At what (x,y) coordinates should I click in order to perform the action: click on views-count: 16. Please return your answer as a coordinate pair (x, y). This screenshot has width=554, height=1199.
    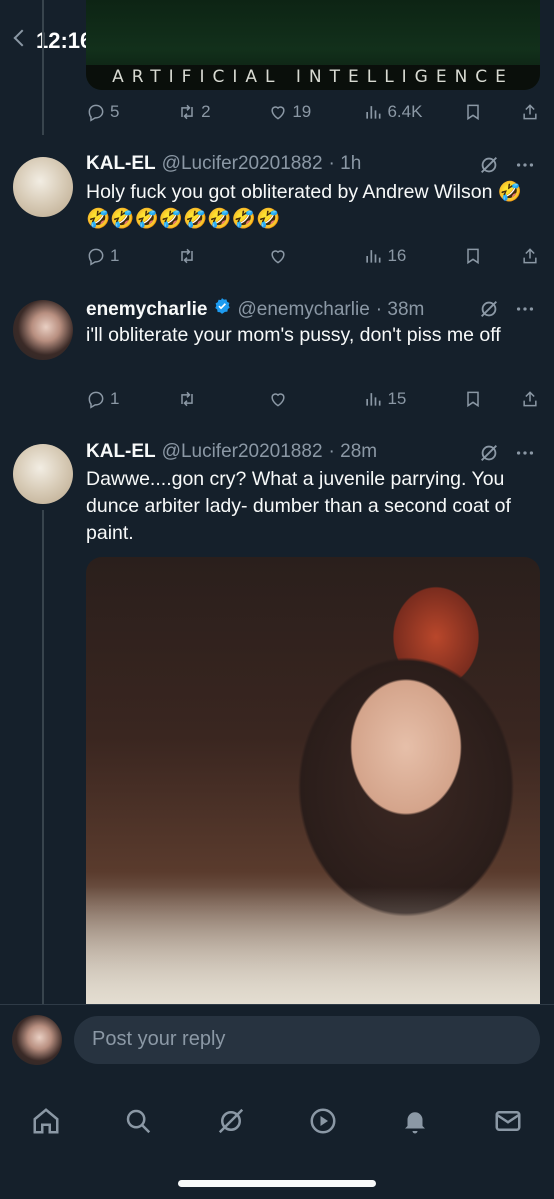
    Looking at the image, I should click on (397, 255).